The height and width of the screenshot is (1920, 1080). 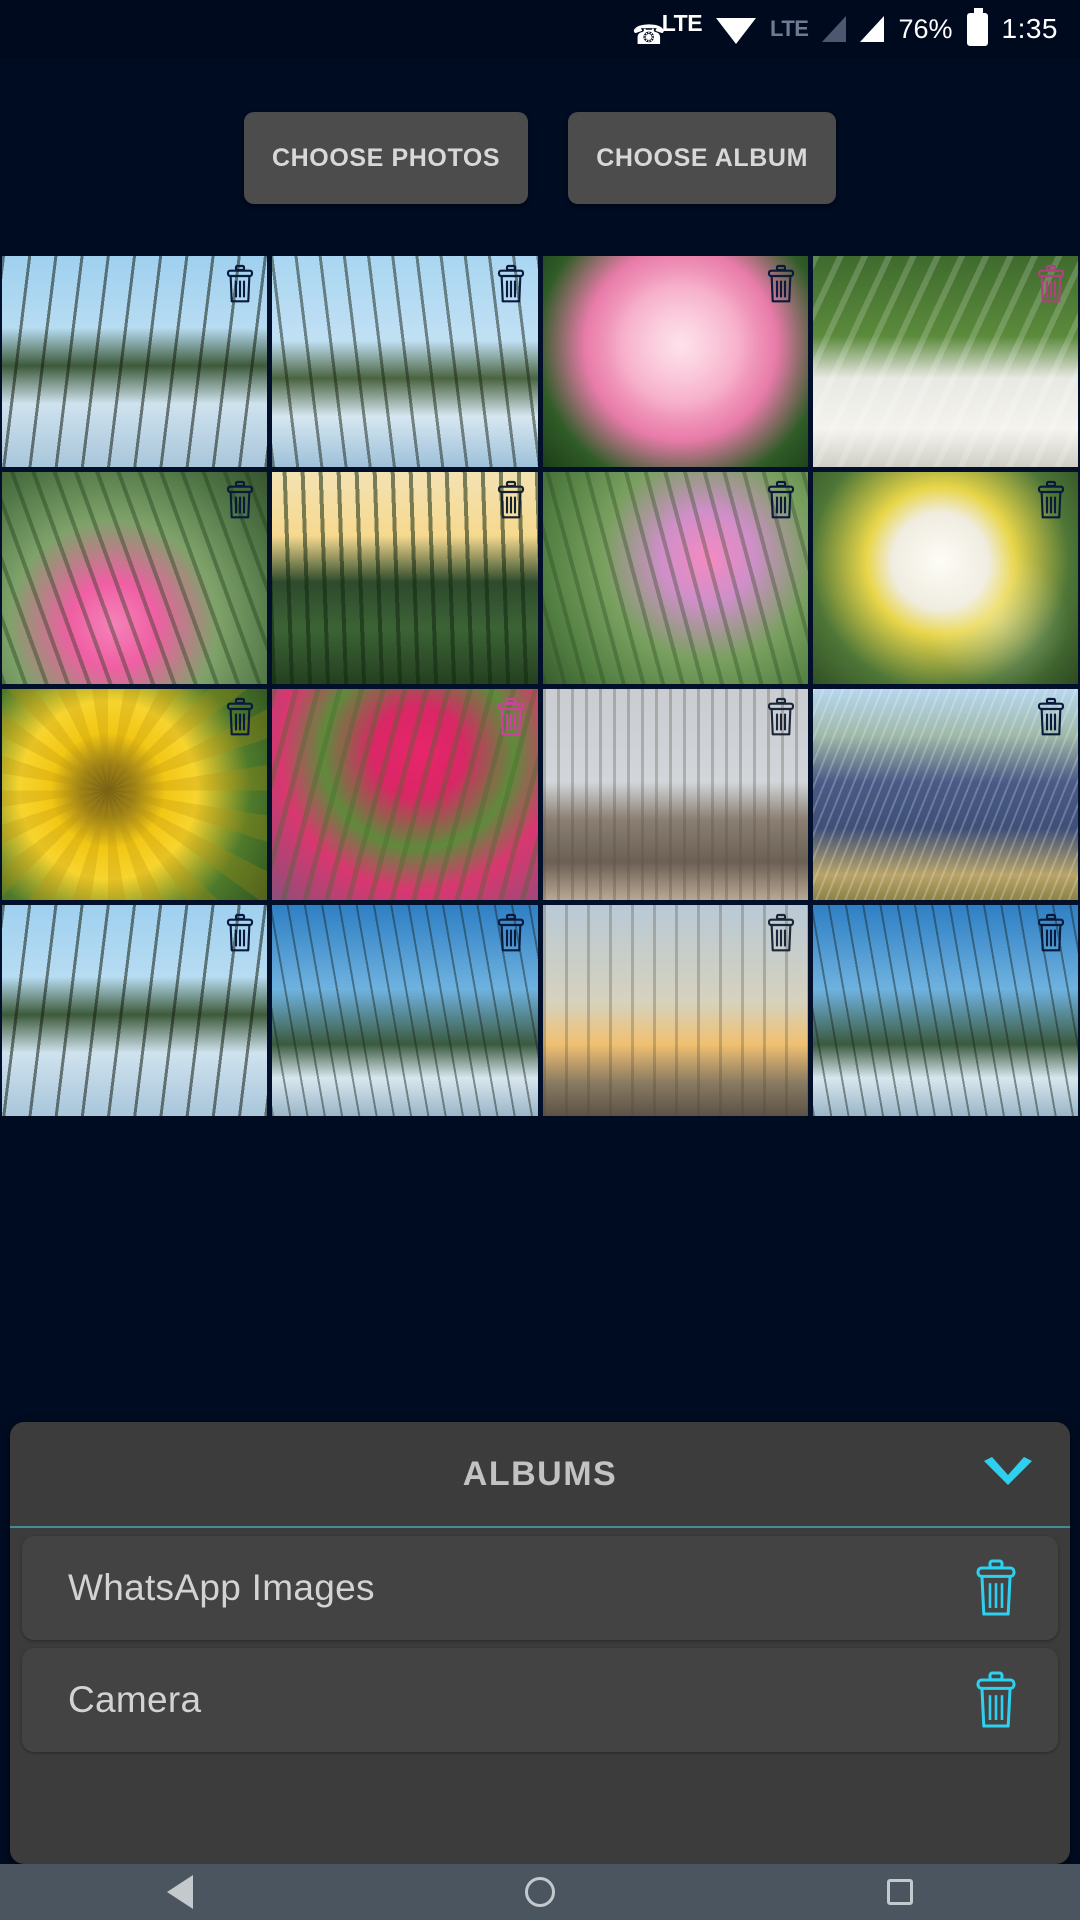 I want to click on album-list-item: WhatsApp Images, so click(x=540, y=1588).